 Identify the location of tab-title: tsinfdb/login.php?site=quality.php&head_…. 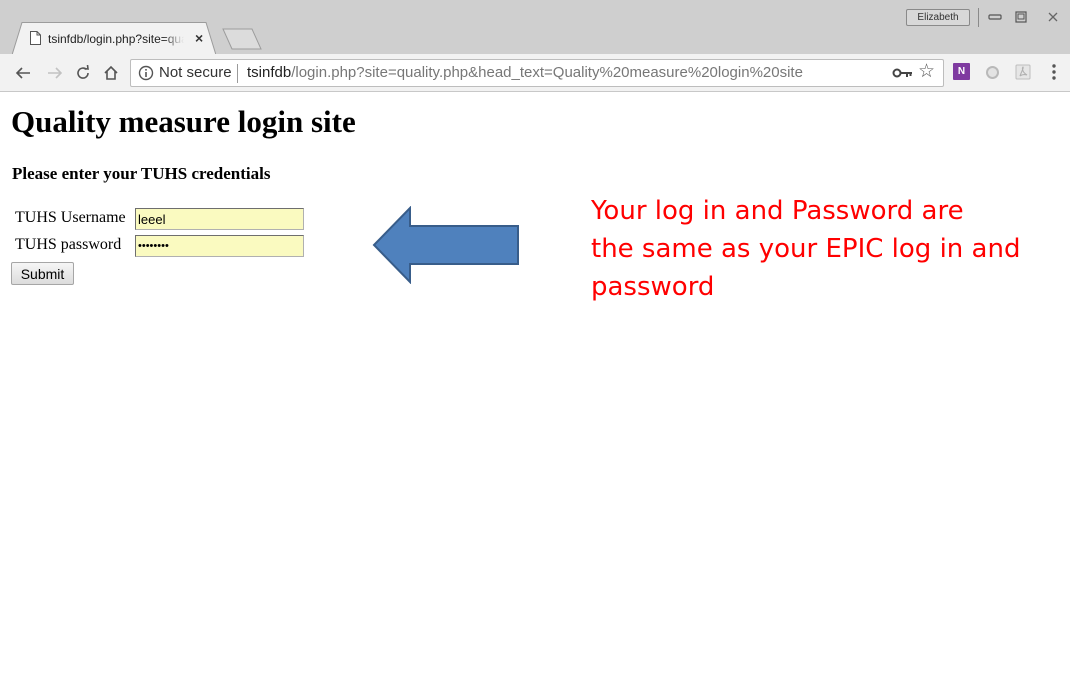
(116, 39).